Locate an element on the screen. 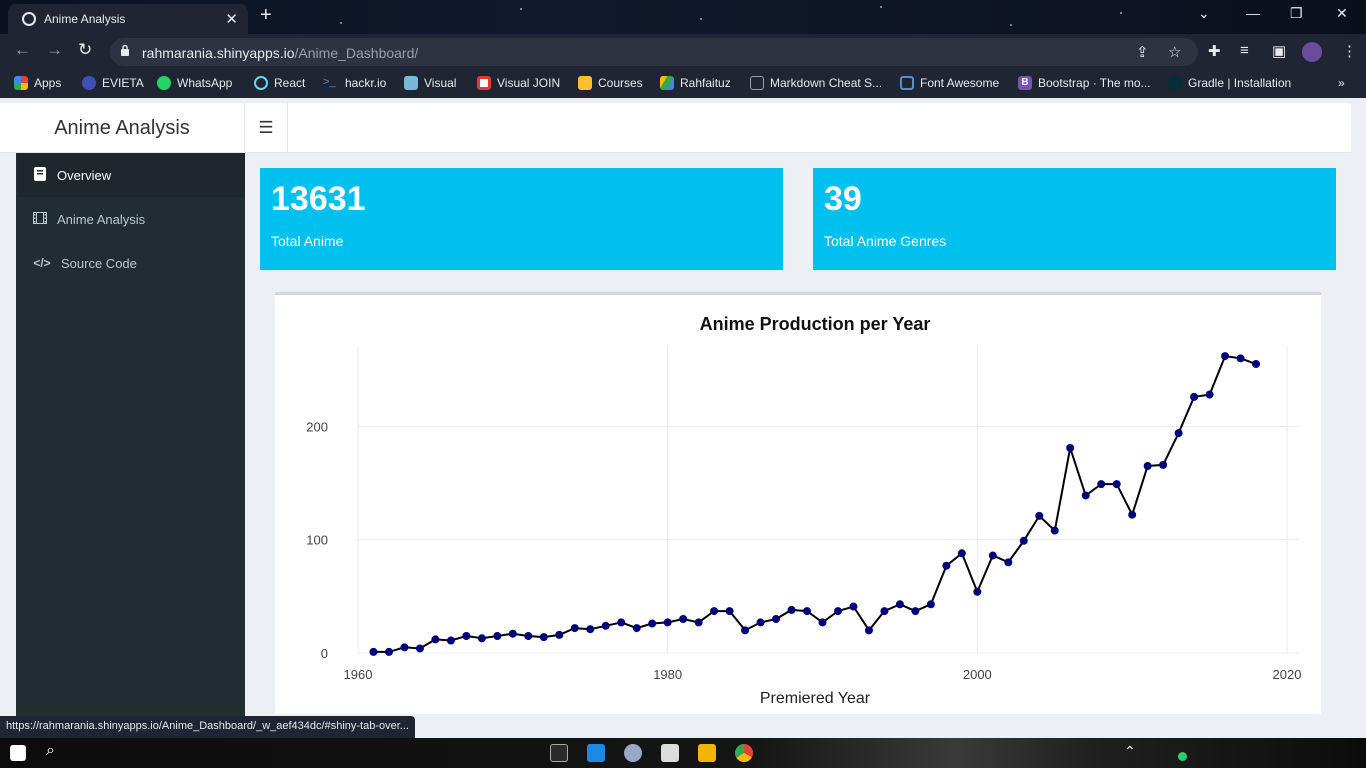 This screenshot has width=1366, height=768. restore-button: ❐ is located at coordinates (1296, 13).